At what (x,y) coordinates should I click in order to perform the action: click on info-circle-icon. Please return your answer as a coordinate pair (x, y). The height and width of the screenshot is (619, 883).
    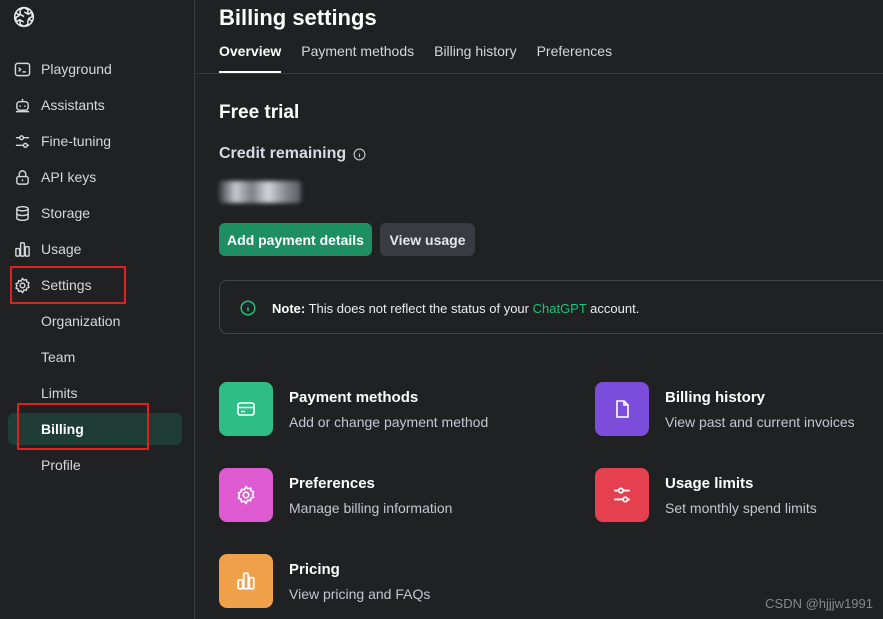
    Looking at the image, I should click on (248, 308).